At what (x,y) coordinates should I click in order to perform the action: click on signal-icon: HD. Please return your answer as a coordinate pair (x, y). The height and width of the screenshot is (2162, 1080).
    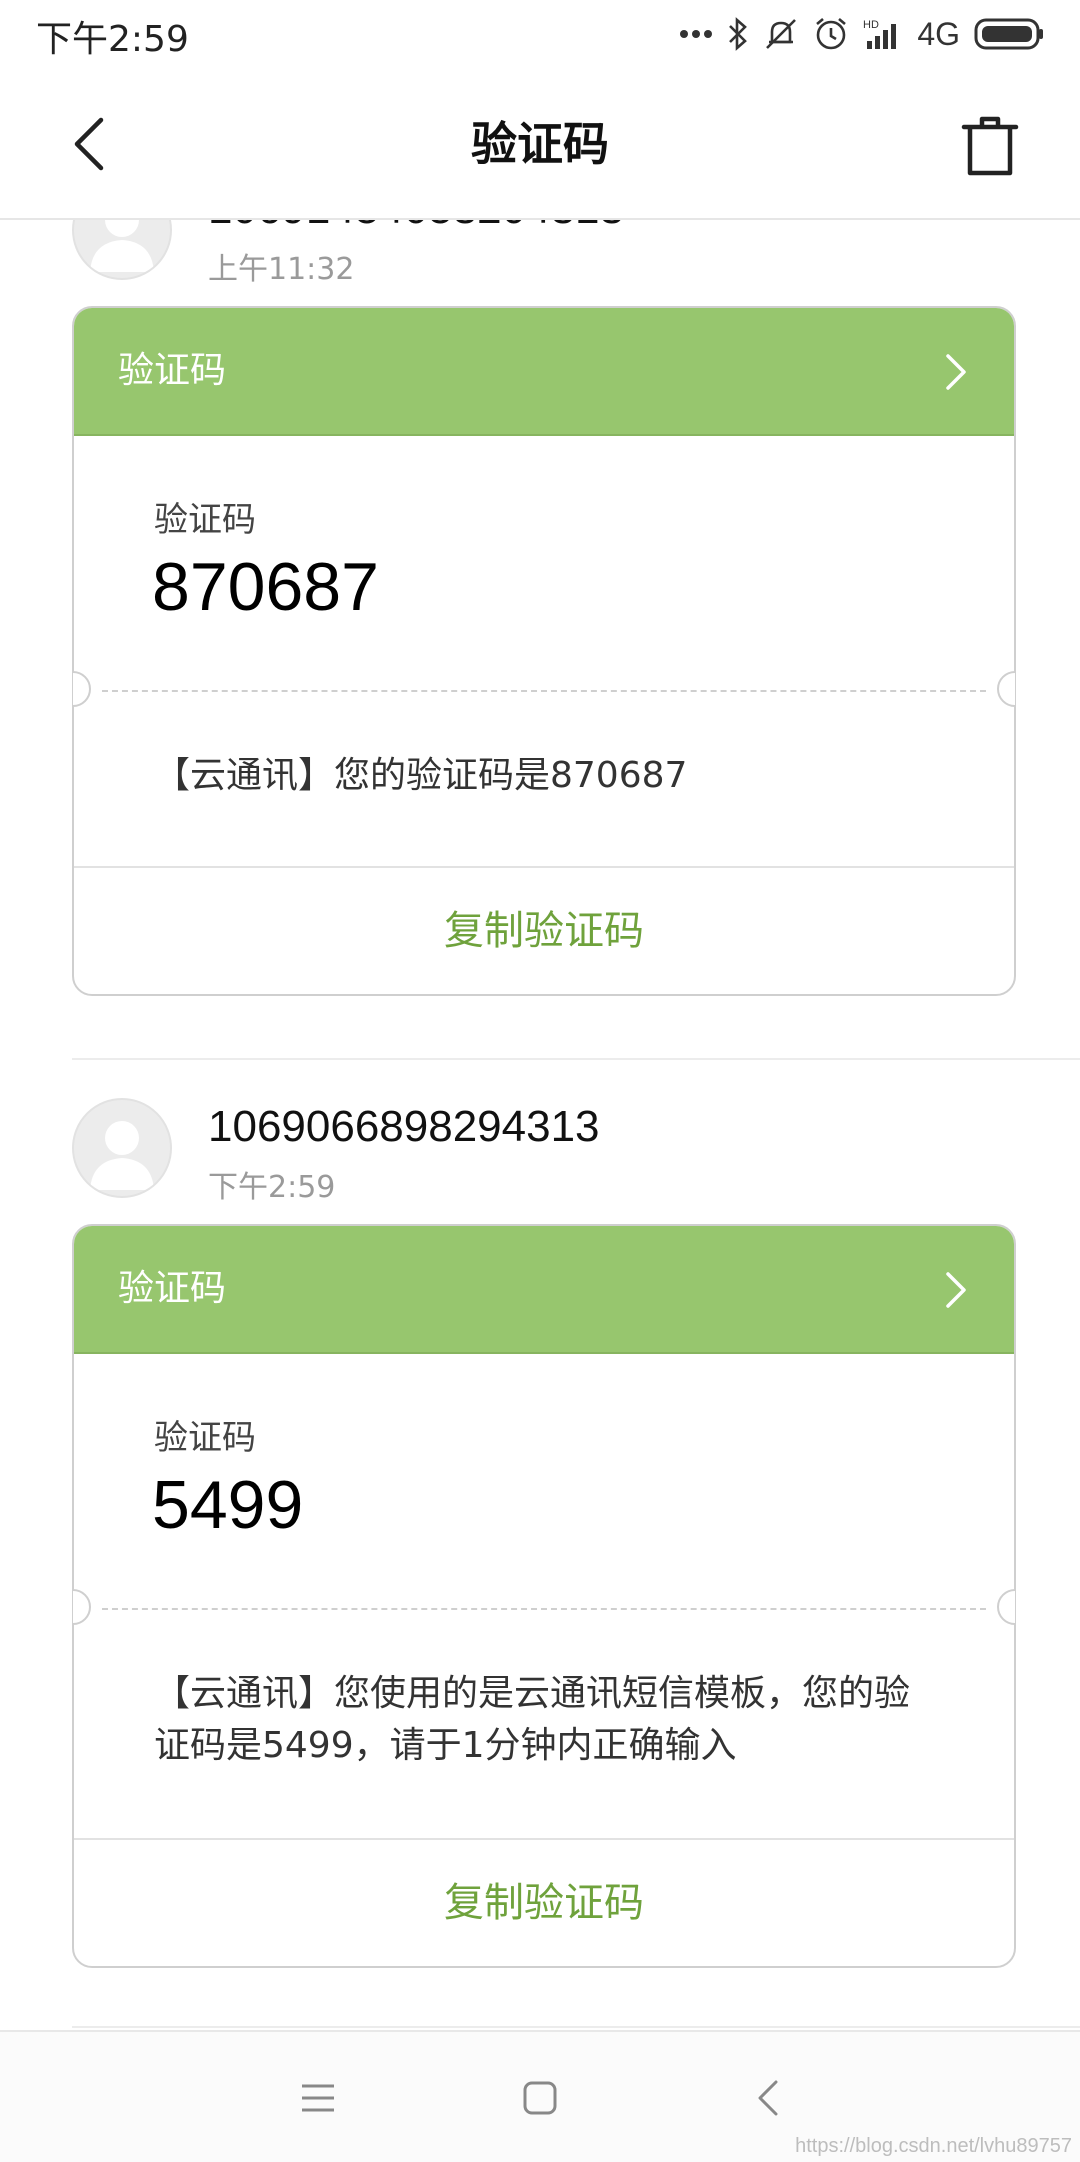
    Looking at the image, I should click on (883, 34).